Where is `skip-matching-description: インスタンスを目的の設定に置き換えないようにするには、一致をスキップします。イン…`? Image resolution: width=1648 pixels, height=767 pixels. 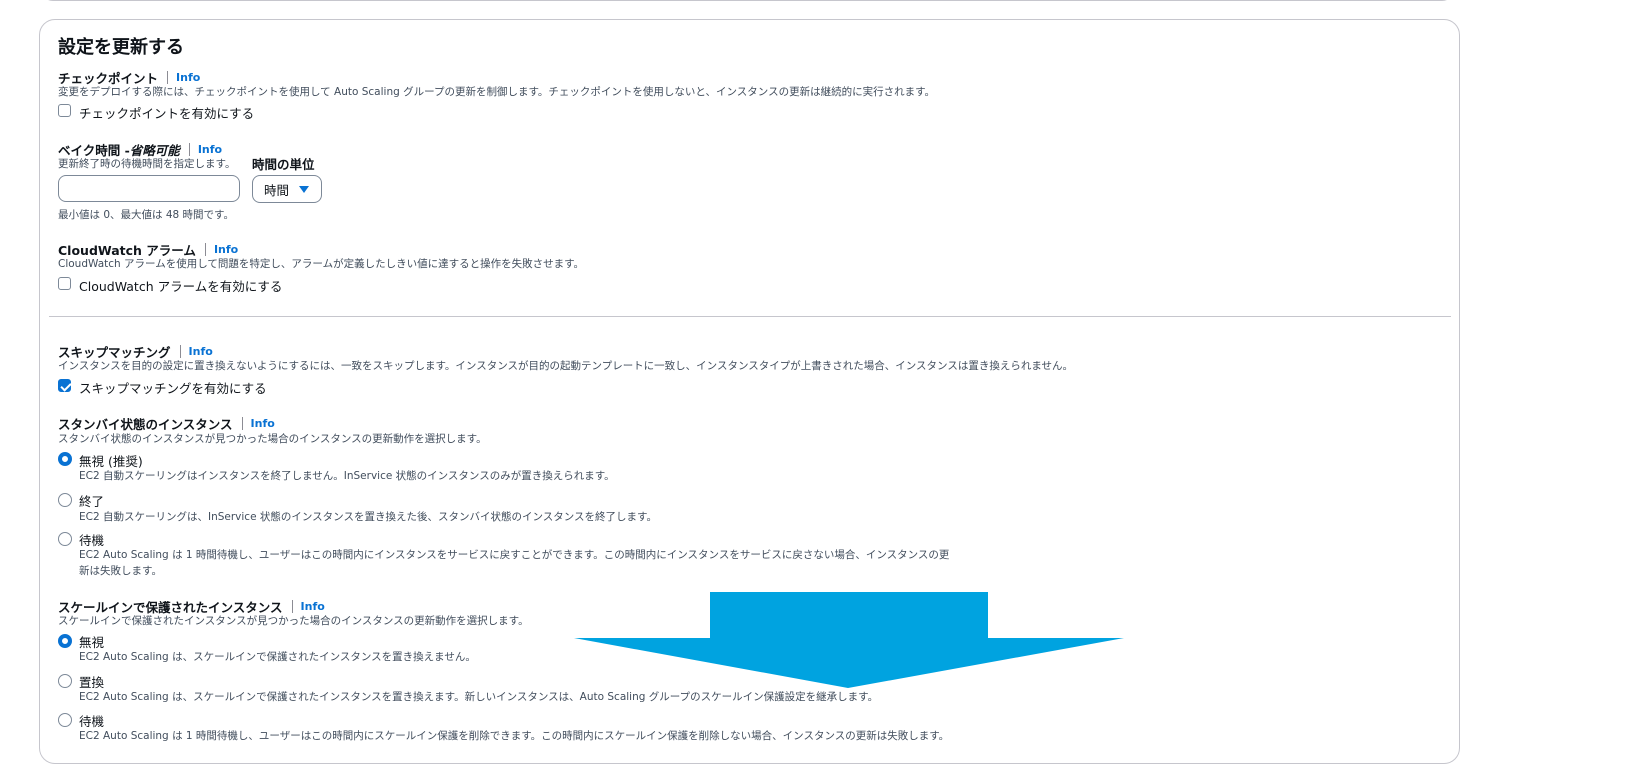
skip-matching-description: インスタンスを目的の設定に置き換えないようにするには、一致をスキップします。イン… is located at coordinates (566, 366).